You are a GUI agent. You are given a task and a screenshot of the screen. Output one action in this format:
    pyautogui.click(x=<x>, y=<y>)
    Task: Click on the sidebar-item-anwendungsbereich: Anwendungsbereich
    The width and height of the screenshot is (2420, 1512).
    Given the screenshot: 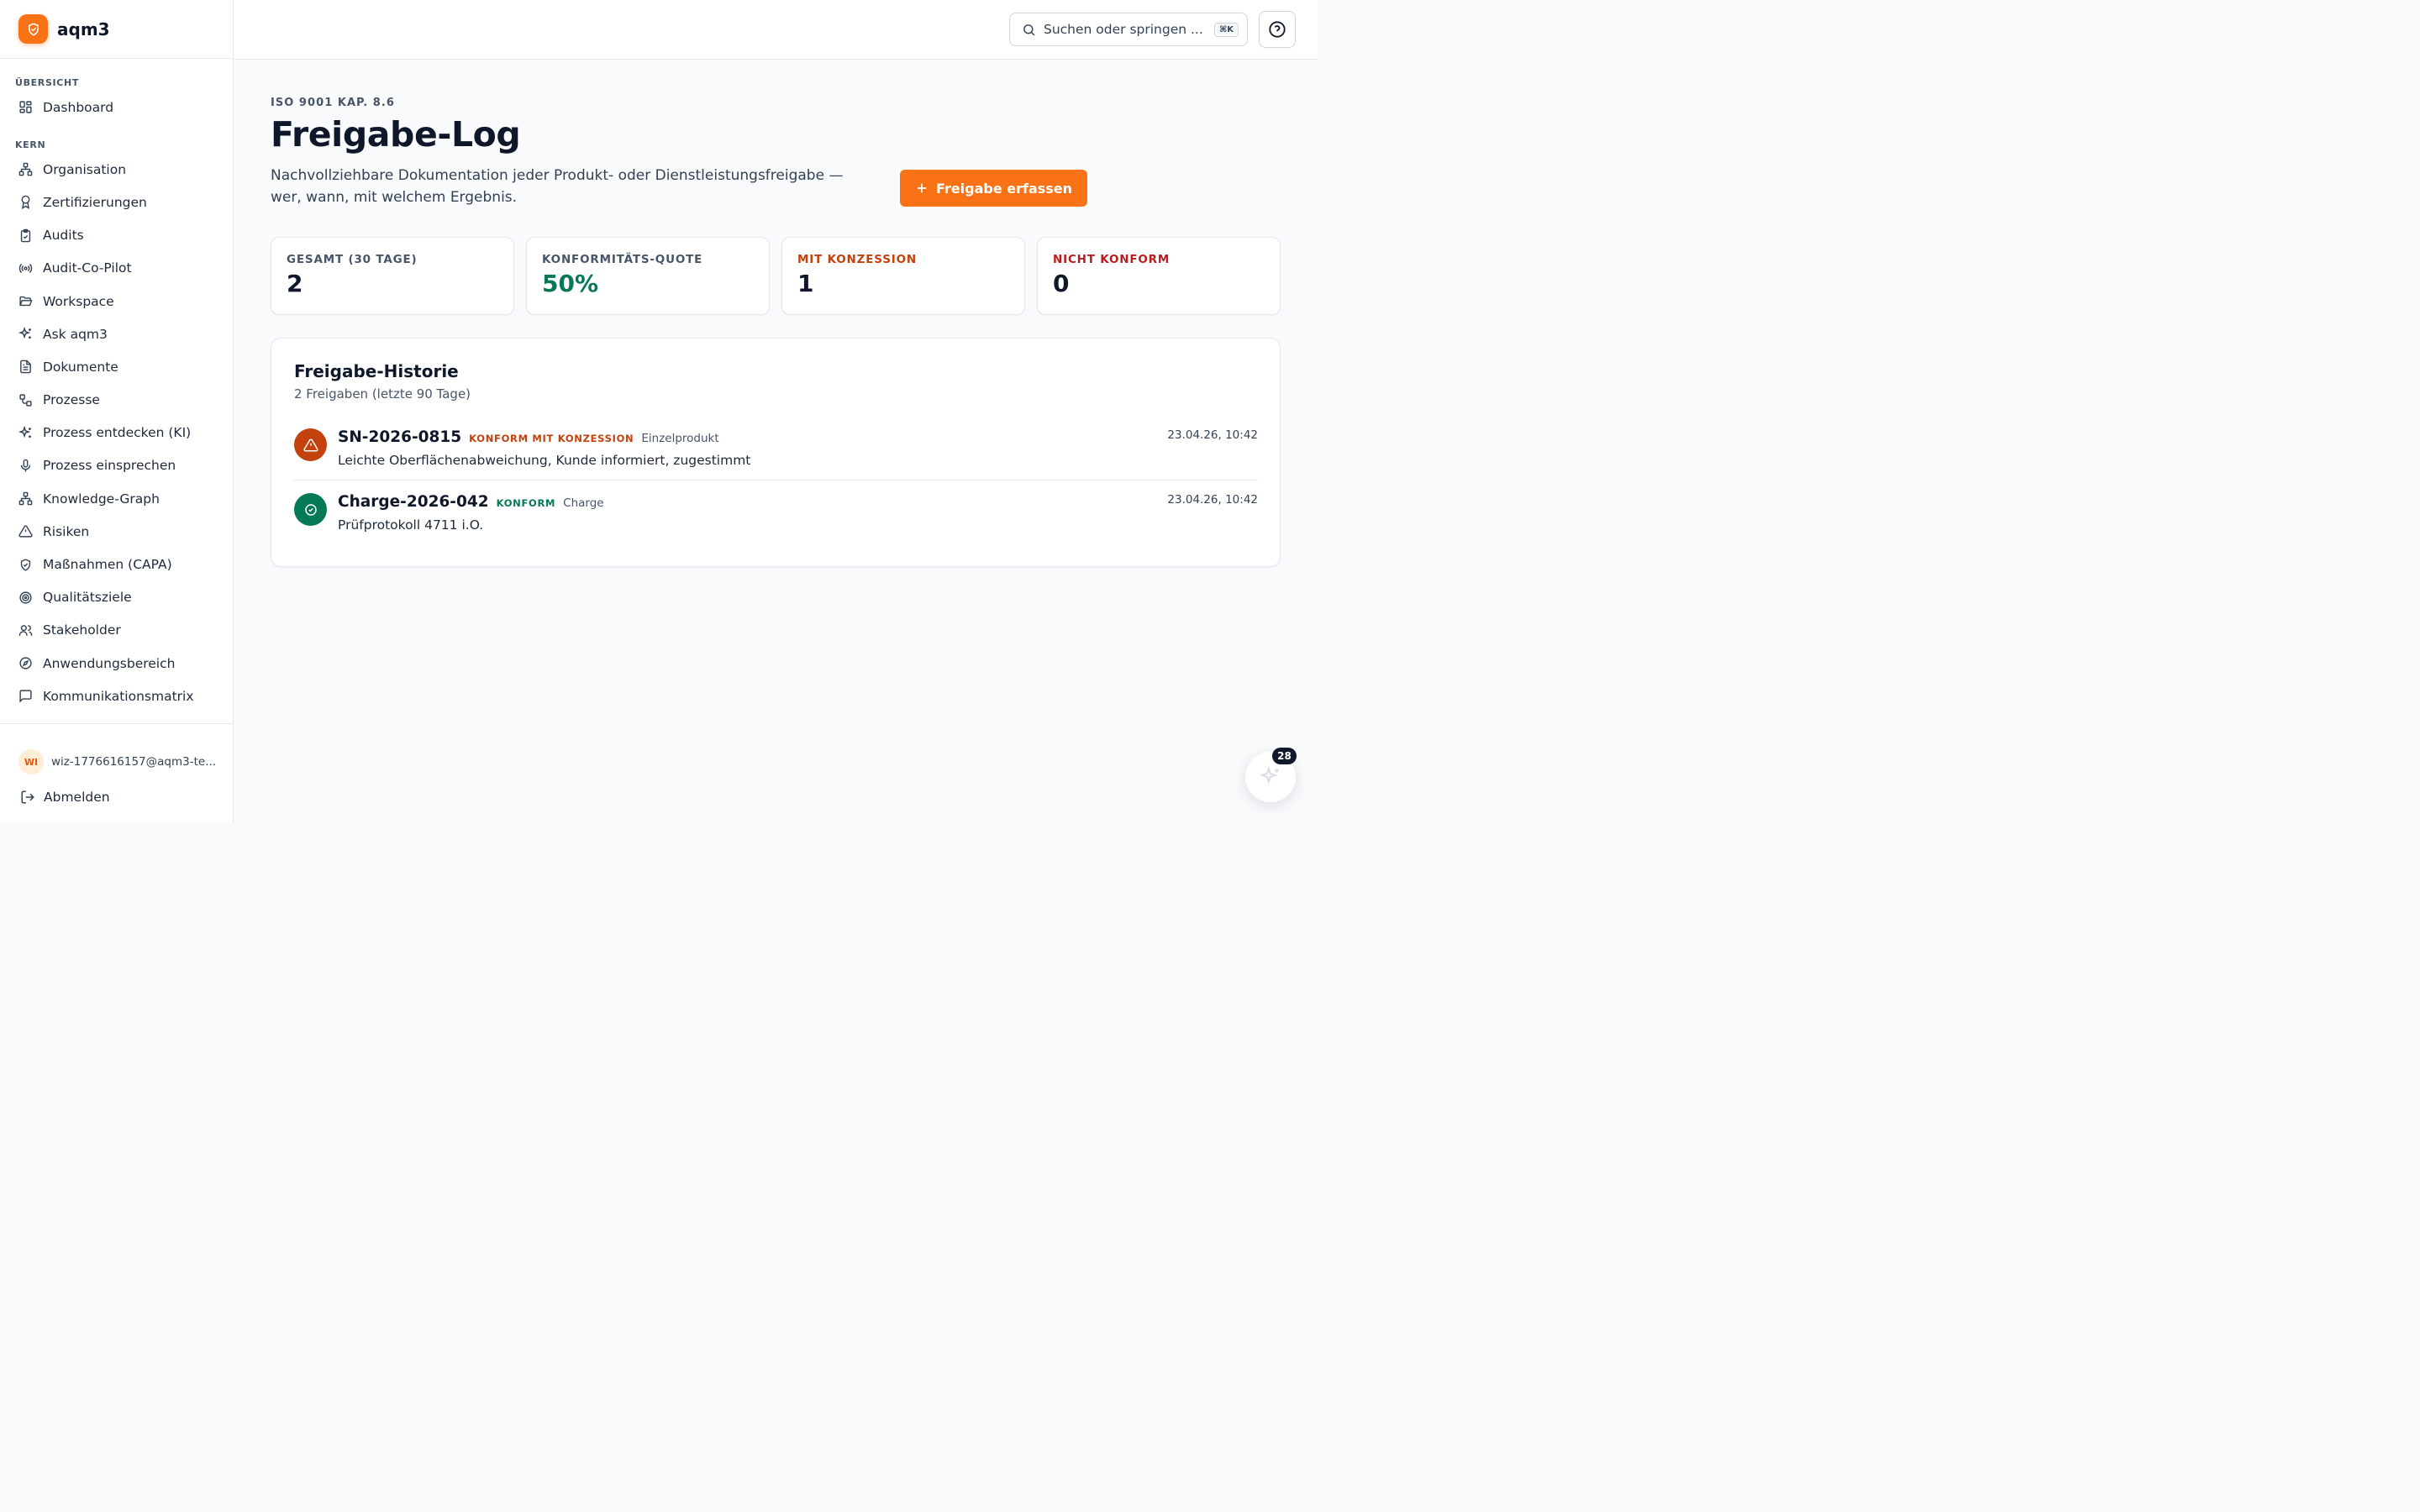 What is the action you would take?
    pyautogui.click(x=116, y=663)
    